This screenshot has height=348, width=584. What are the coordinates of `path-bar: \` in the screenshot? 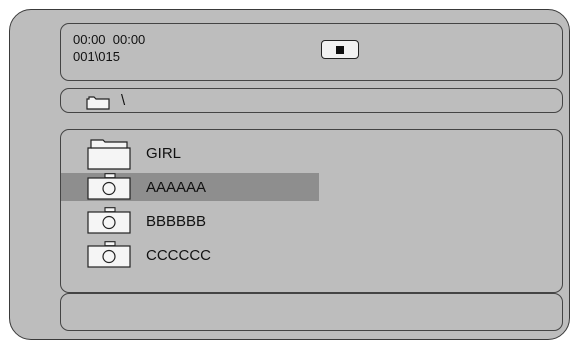 It's located at (311, 100).